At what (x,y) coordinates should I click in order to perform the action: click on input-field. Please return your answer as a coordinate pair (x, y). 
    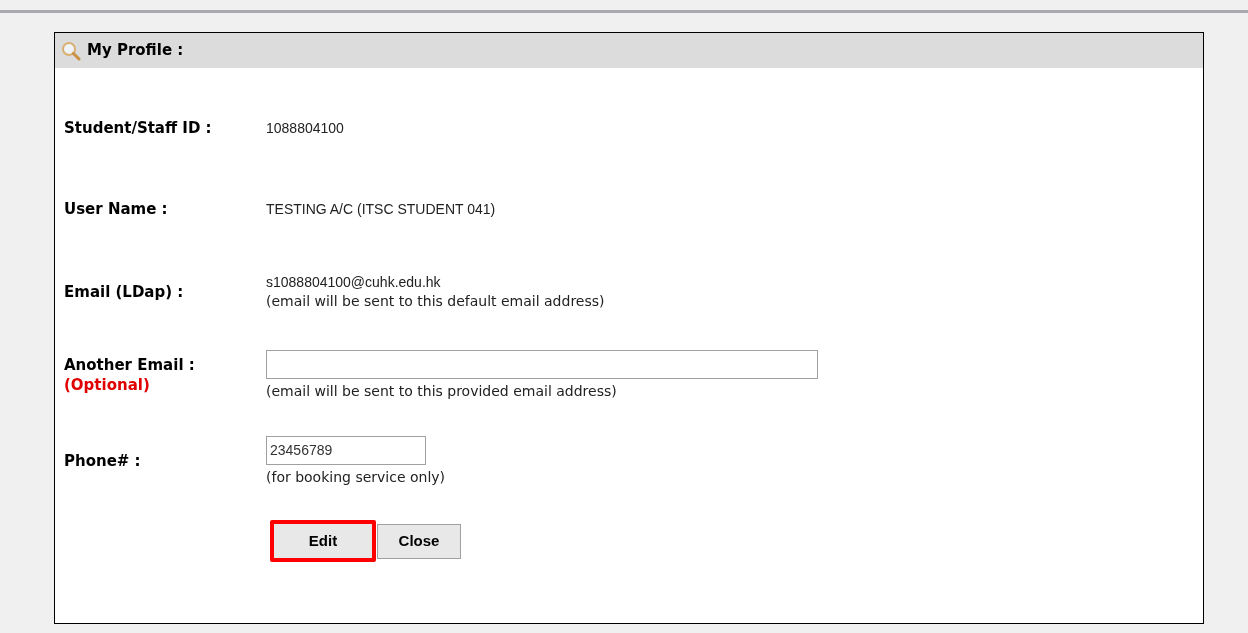
    Looking at the image, I should click on (542, 364).